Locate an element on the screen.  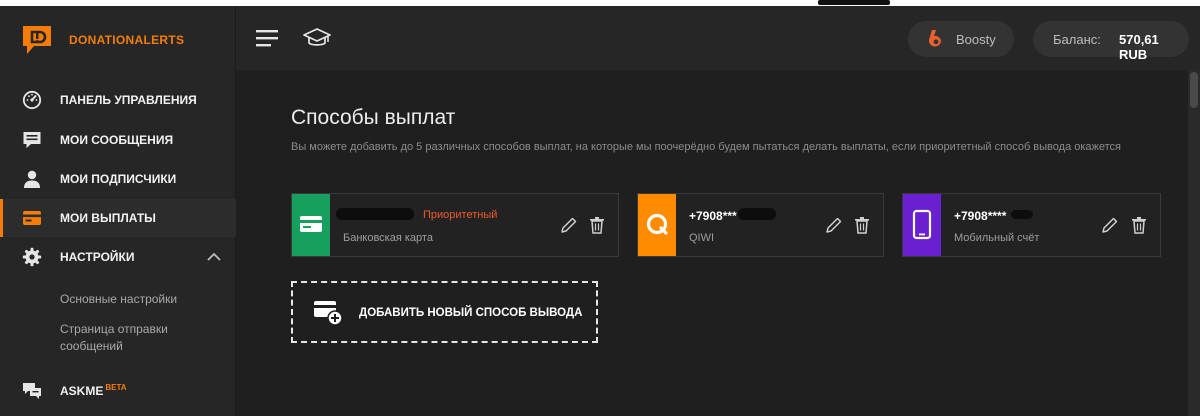
settings-sub-general: Основные настройки is located at coordinates (118, 299).